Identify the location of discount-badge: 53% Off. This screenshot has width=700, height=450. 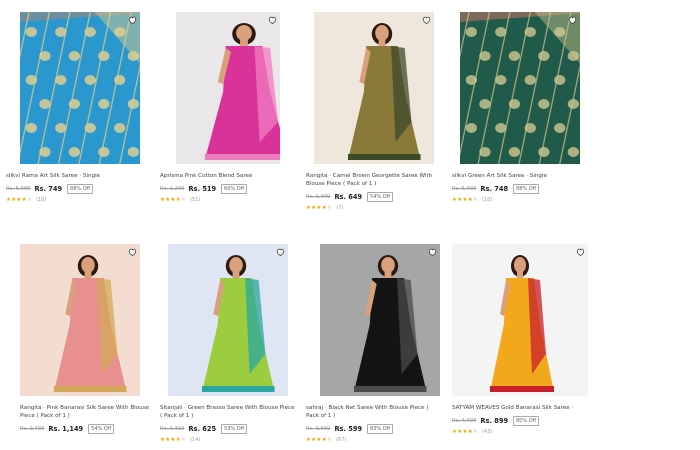
(234, 428).